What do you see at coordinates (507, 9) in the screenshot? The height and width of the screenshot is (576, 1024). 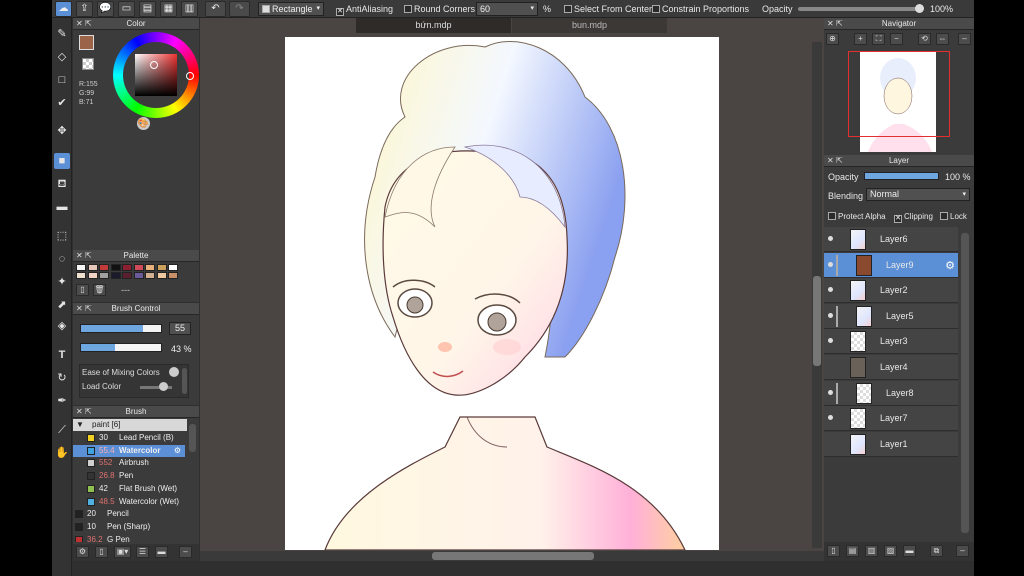 I see `round-corners-input: 60 ▾` at bounding box center [507, 9].